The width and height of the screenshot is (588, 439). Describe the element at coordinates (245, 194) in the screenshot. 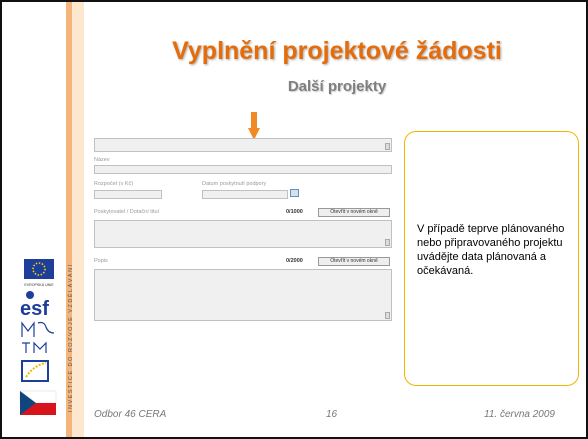

I see `support-date-field` at that location.